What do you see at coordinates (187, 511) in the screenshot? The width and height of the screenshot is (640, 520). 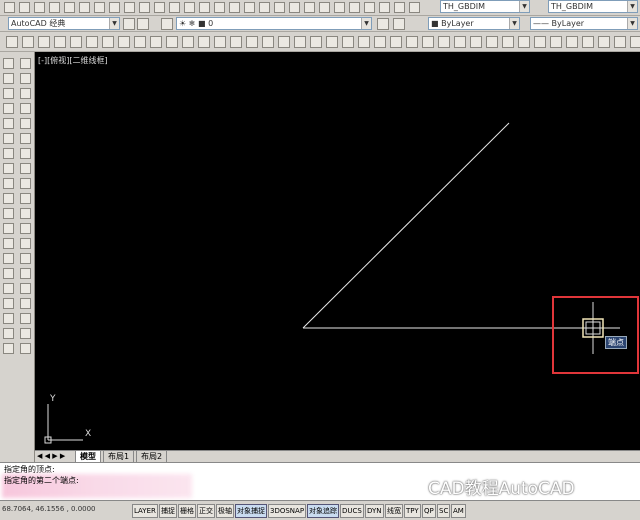 I see `status-toggle-2: 栅格` at bounding box center [187, 511].